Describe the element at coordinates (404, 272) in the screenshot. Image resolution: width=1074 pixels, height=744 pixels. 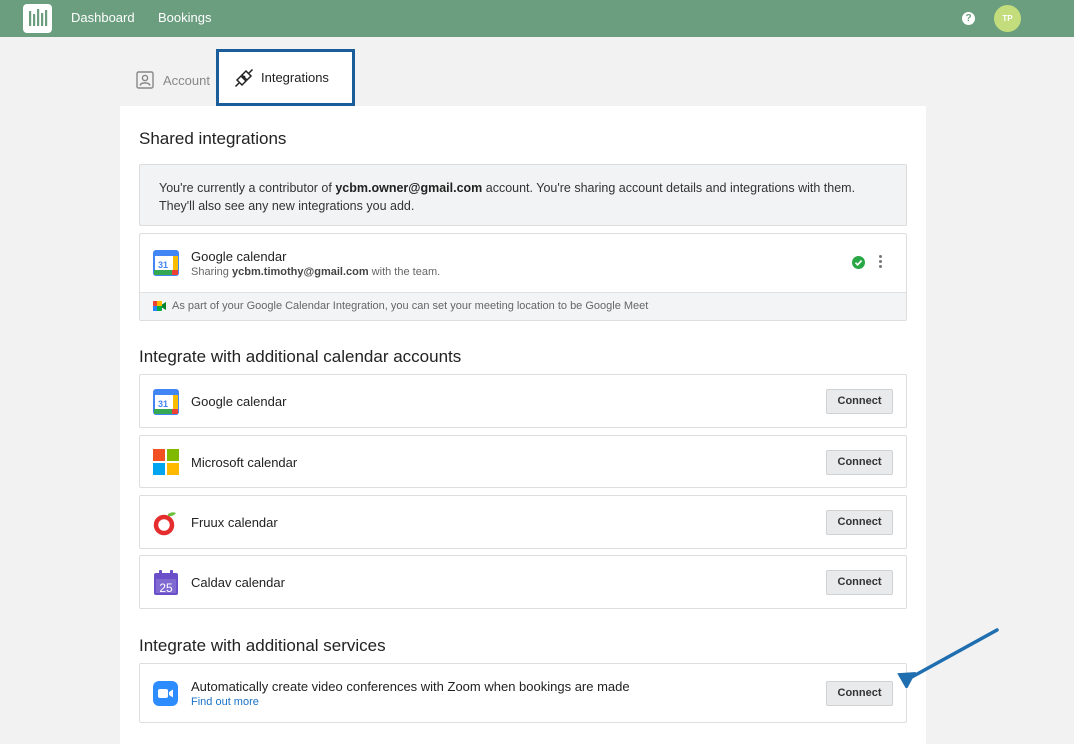
I see `sub-text-post: with the team.` at that location.